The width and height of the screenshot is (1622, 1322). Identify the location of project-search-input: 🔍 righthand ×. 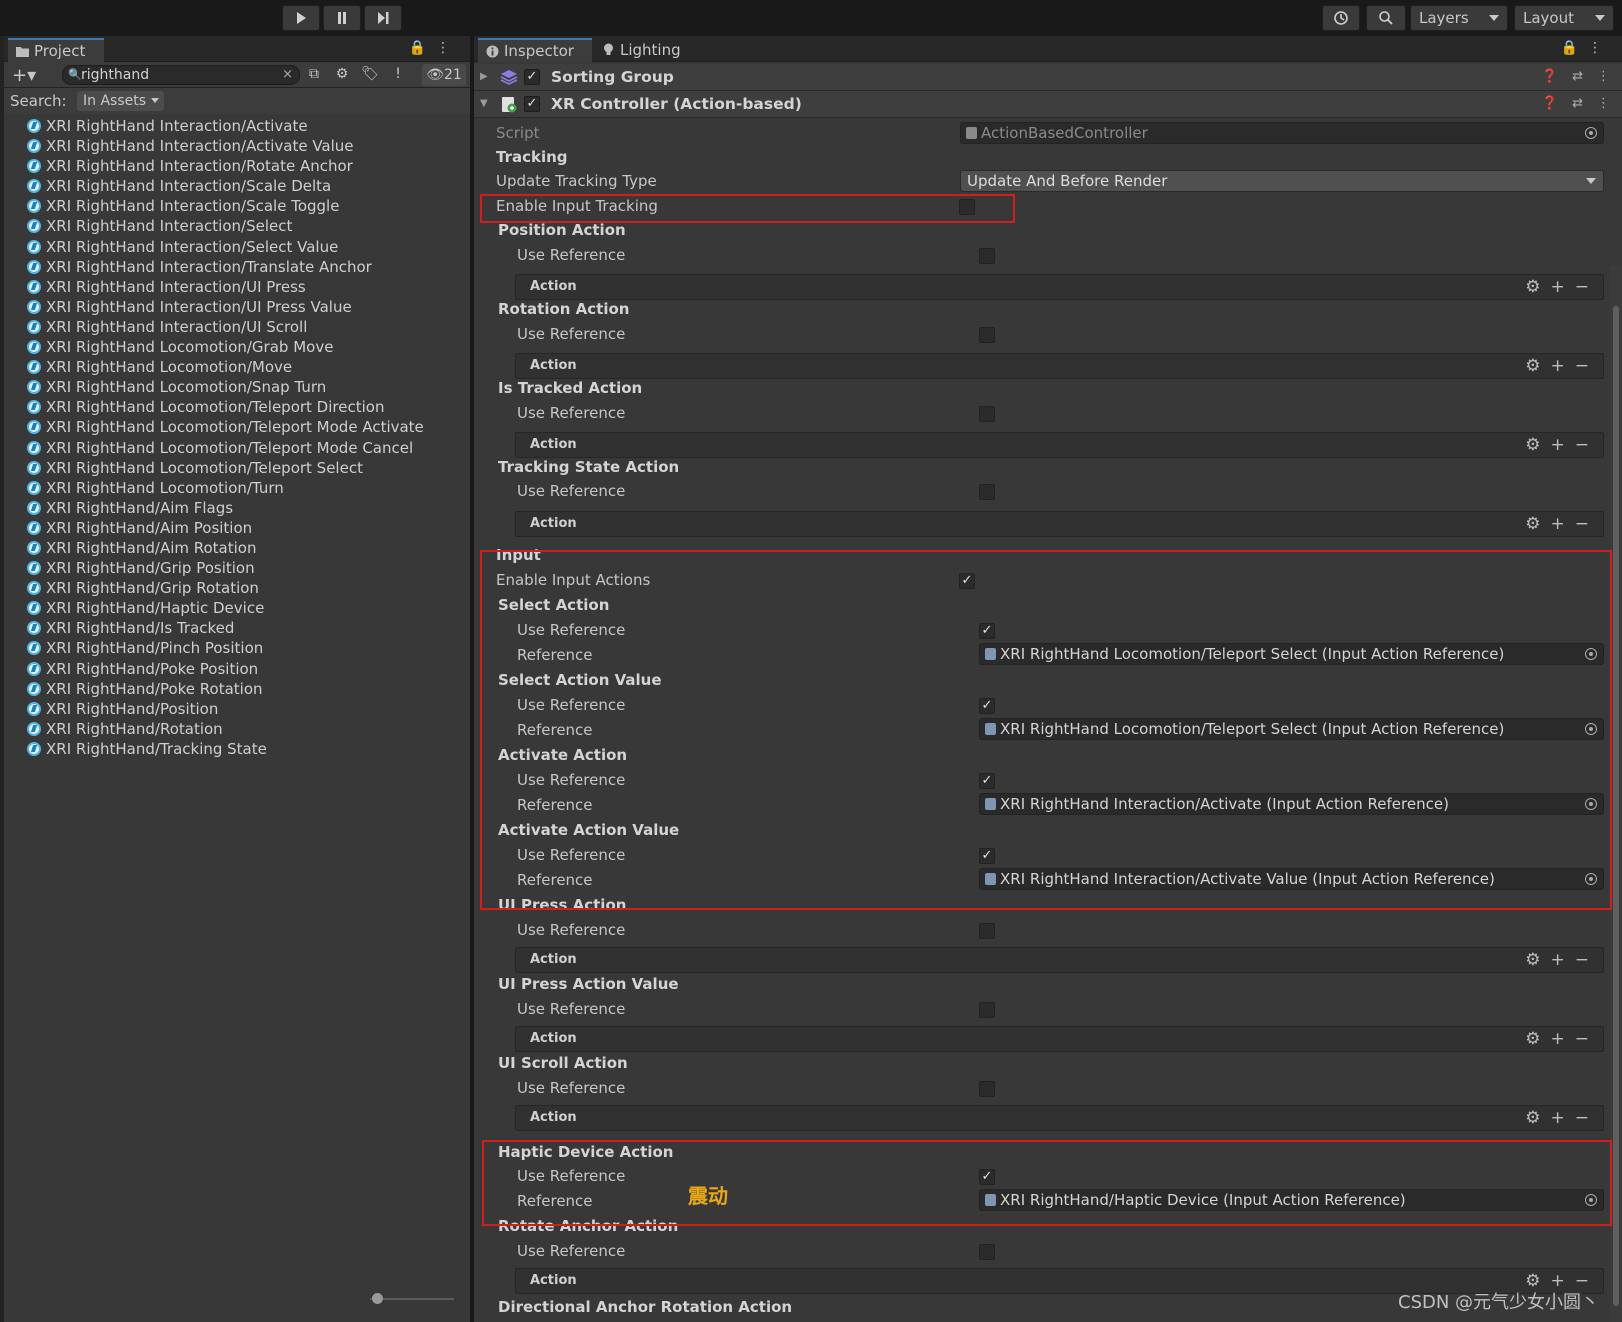
(181, 75).